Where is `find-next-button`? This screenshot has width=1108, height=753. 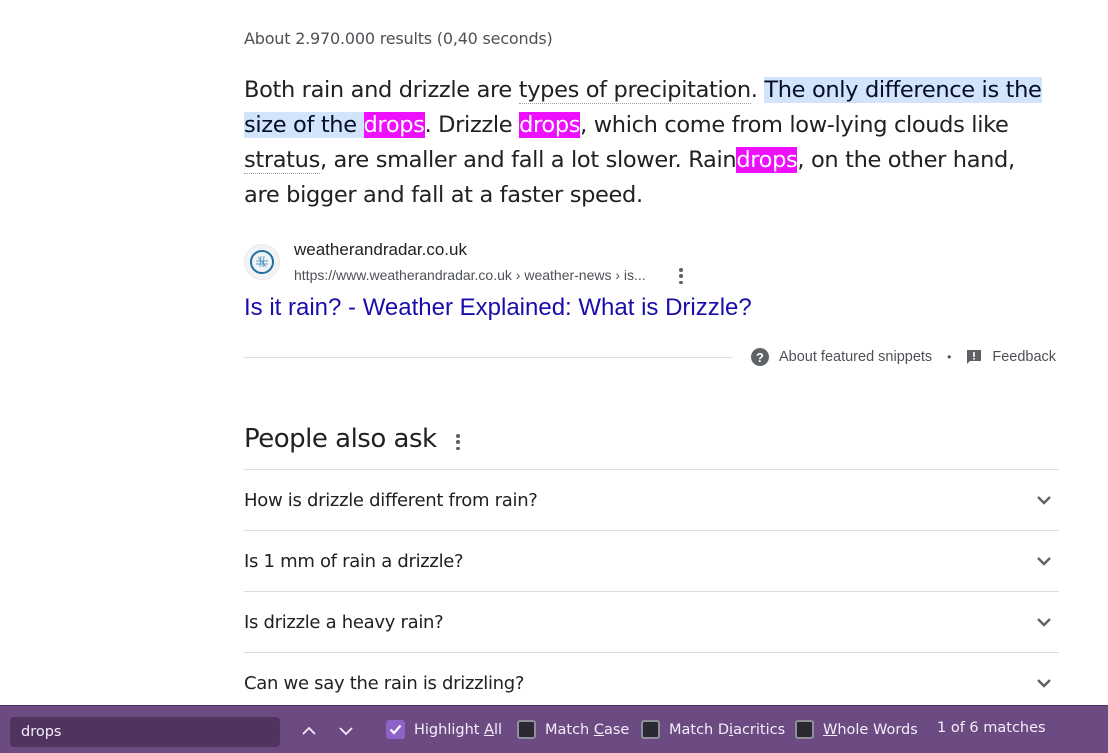
find-next-button is located at coordinates (346, 731).